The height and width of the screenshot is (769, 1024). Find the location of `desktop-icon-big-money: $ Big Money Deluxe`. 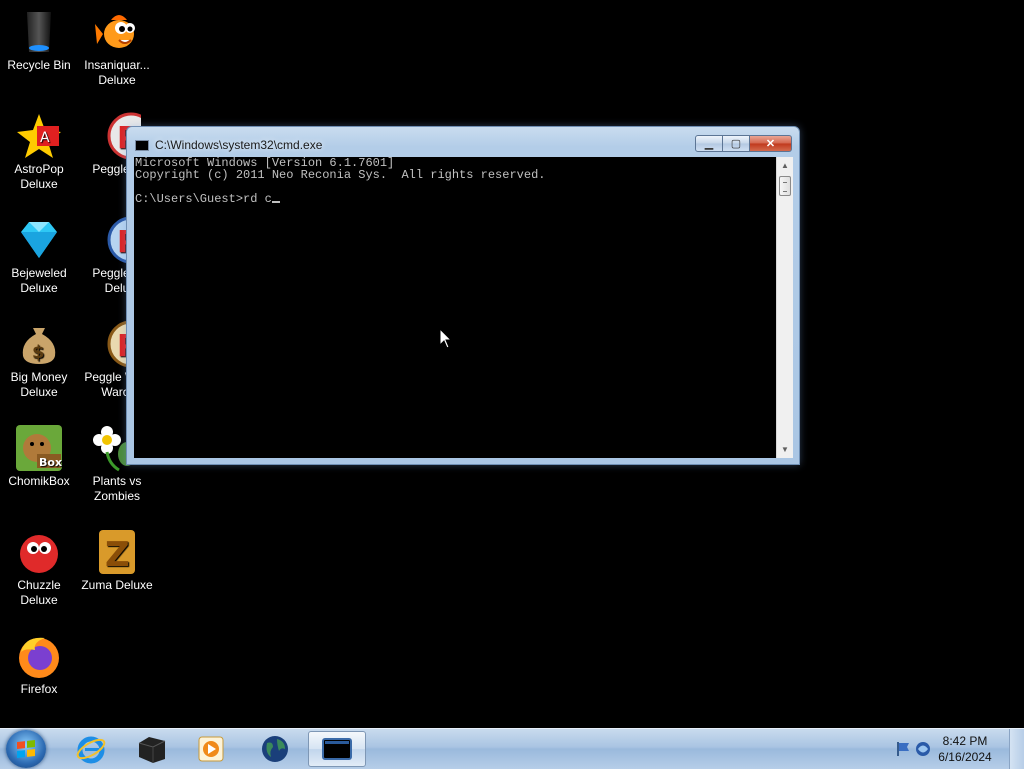

desktop-icon-big-money: $ Big Money Deluxe is located at coordinates (39, 360).